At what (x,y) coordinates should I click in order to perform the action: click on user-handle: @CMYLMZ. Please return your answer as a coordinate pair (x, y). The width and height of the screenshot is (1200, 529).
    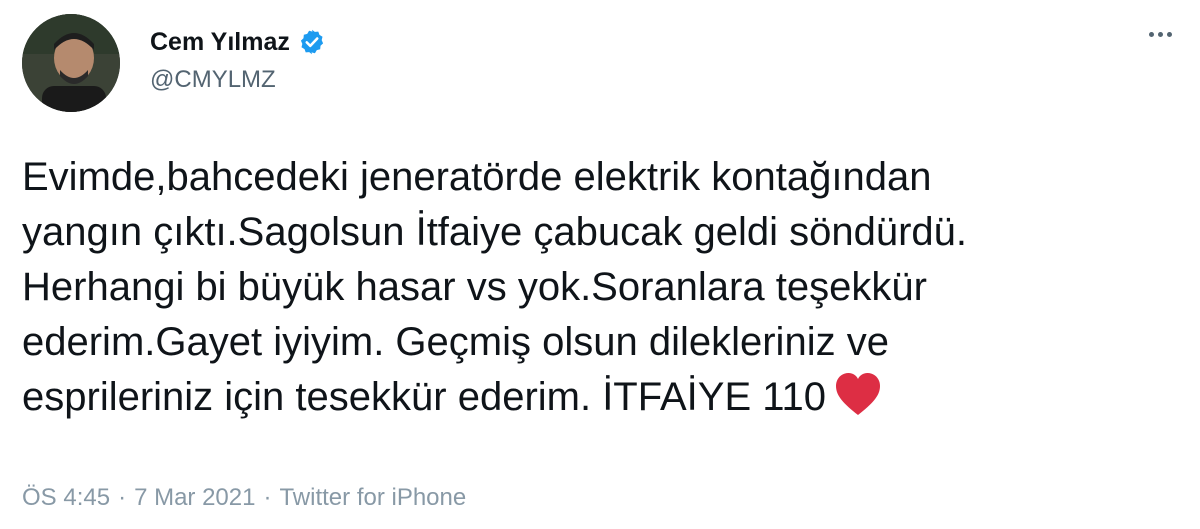
    Looking at the image, I should click on (213, 80).